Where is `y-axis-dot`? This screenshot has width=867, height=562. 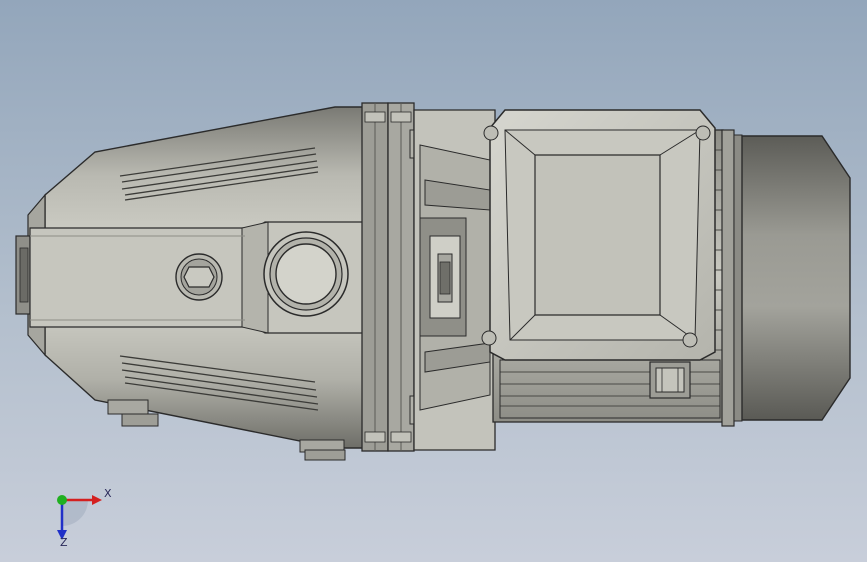 y-axis-dot is located at coordinates (62, 500).